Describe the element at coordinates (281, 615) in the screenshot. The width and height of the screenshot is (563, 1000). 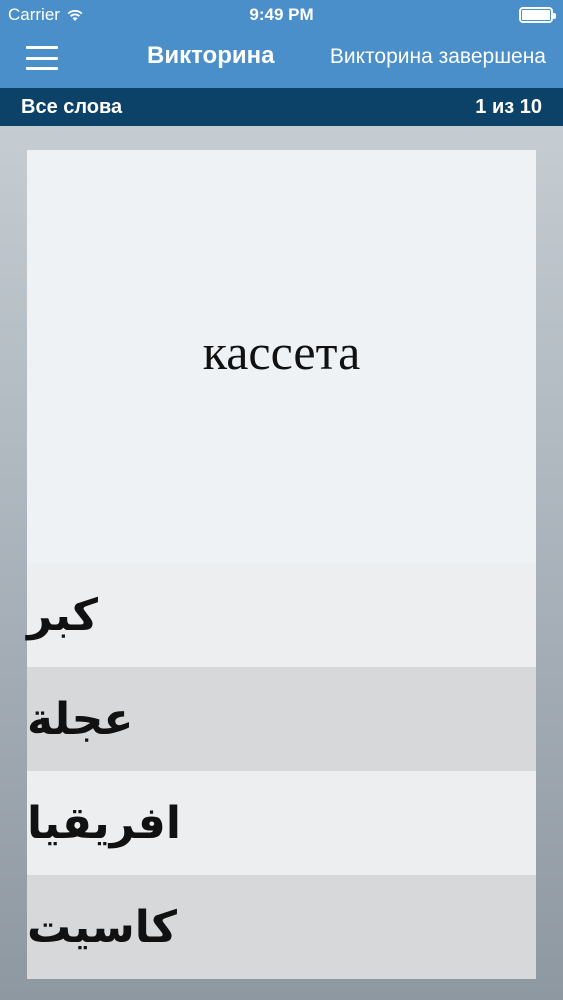
I see `answer-option: كبر` at that location.